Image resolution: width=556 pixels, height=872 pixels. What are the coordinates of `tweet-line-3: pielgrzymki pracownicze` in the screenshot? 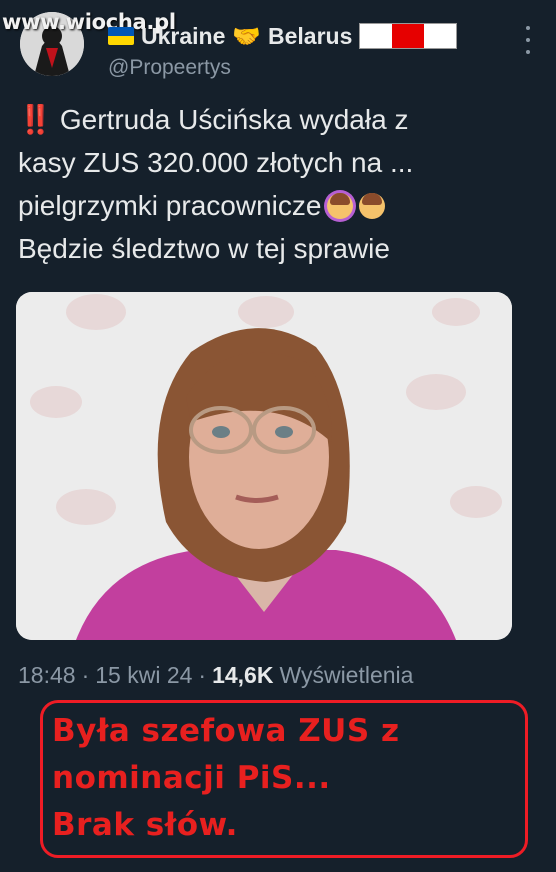 It's located at (283, 205).